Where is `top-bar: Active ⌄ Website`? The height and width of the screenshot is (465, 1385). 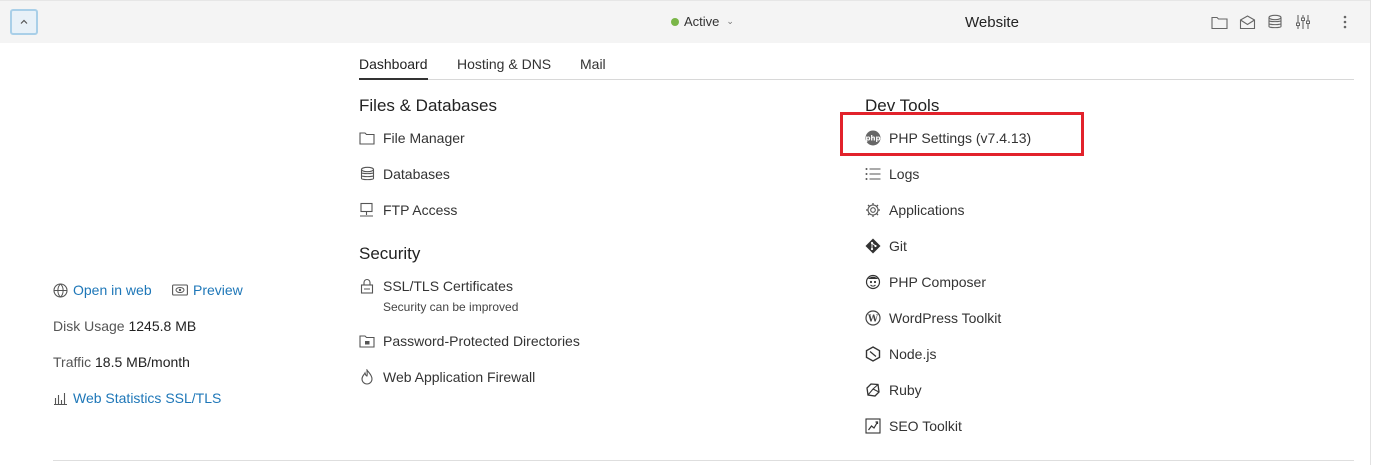 top-bar: Active ⌄ Website is located at coordinates (685, 21).